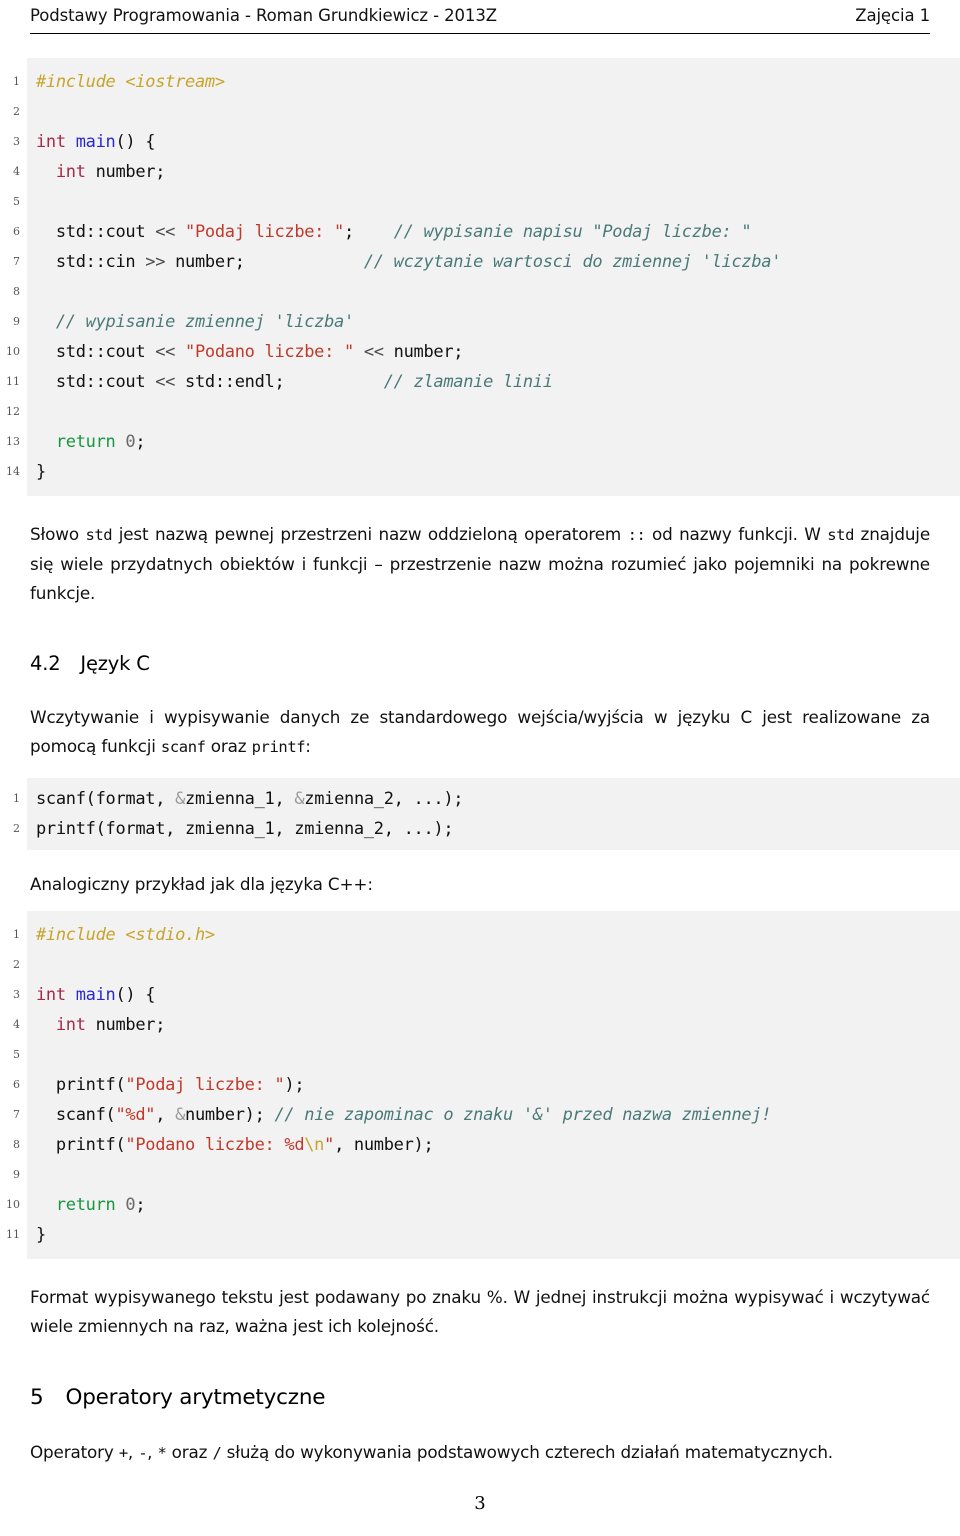 The height and width of the screenshot is (1536, 960). What do you see at coordinates (45, 663) in the screenshot?
I see `heading-number: 4.2` at bounding box center [45, 663].